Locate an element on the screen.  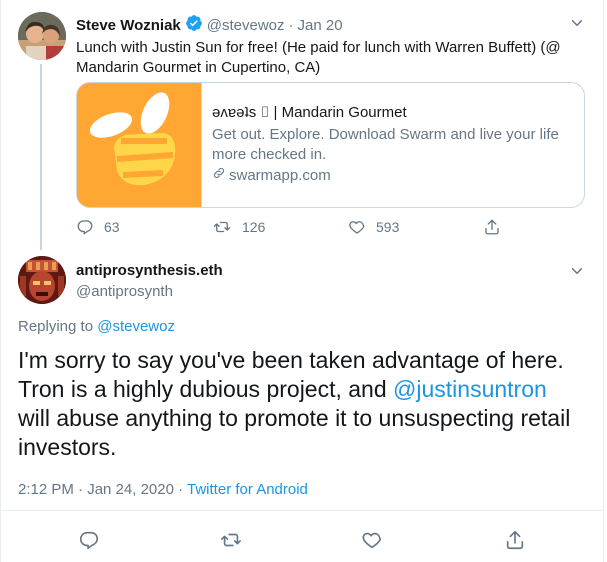
like-button: 593 is located at coordinates (373, 227).